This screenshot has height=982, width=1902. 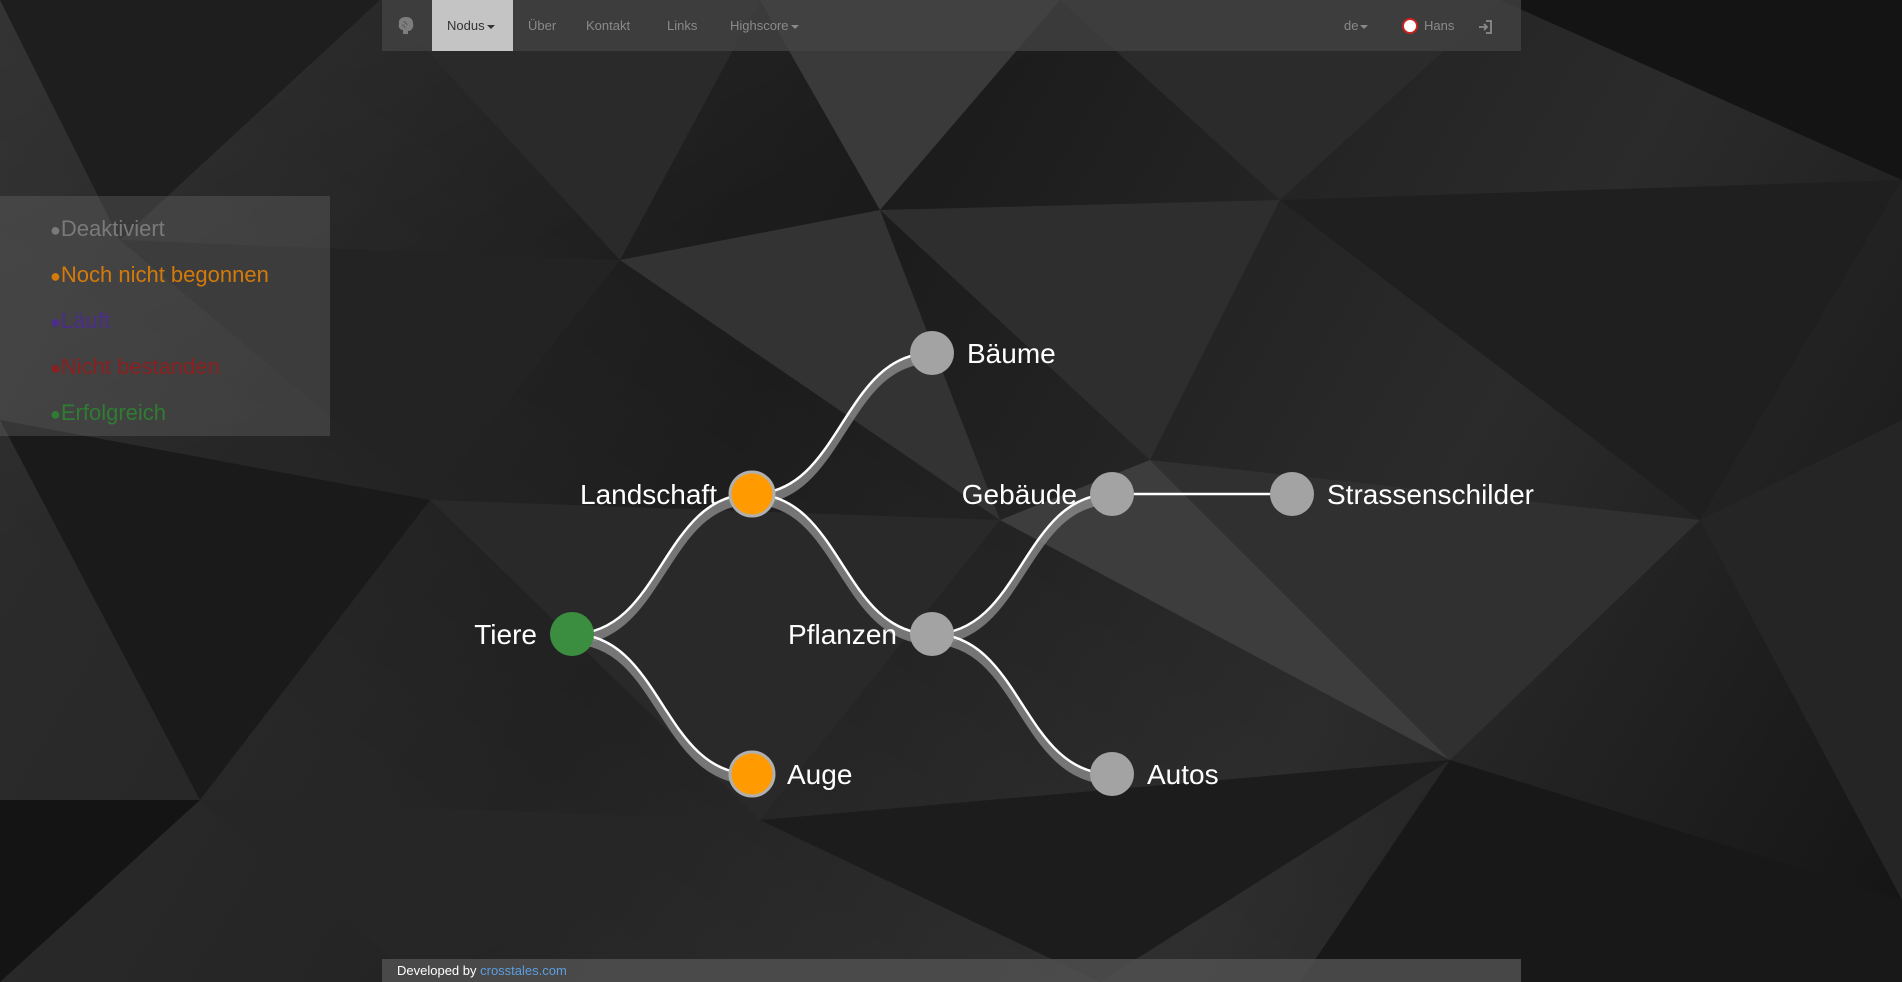 What do you see at coordinates (1022, 564) in the screenshot?
I see `edge-pflanzen-gebaeude` at bounding box center [1022, 564].